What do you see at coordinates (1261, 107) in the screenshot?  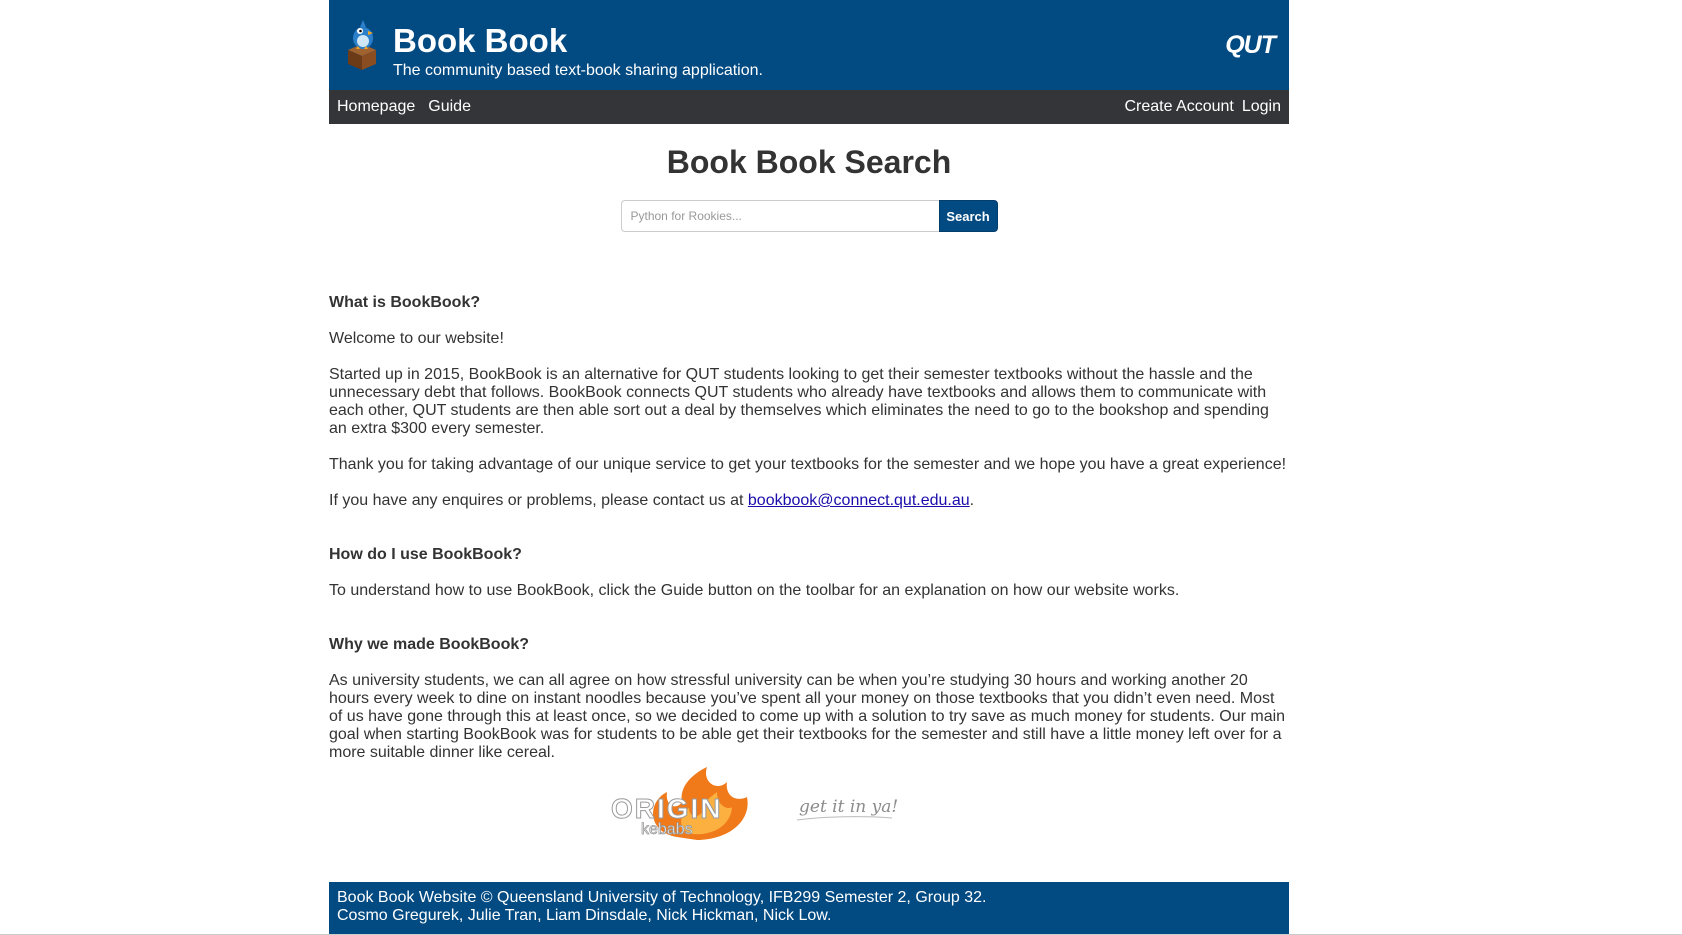 I see `nav-login-link: Login` at bounding box center [1261, 107].